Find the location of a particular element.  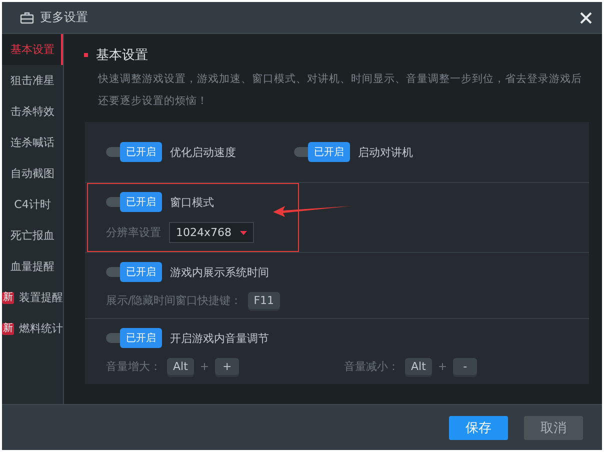

key-cap: - is located at coordinates (465, 366).